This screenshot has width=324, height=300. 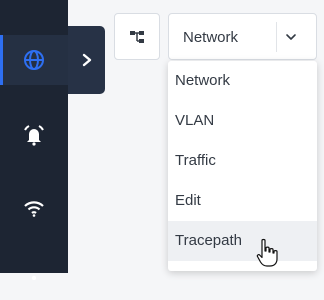 What do you see at coordinates (242, 241) in the screenshot?
I see `option-tracepath: Tracepath` at bounding box center [242, 241].